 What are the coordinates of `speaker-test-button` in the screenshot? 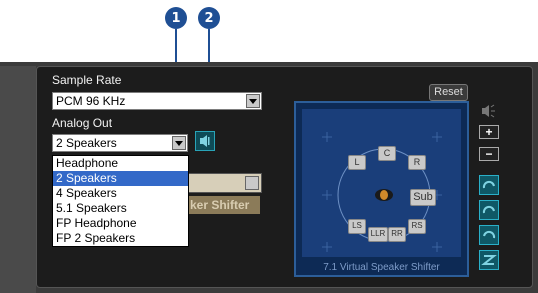 It's located at (205, 141).